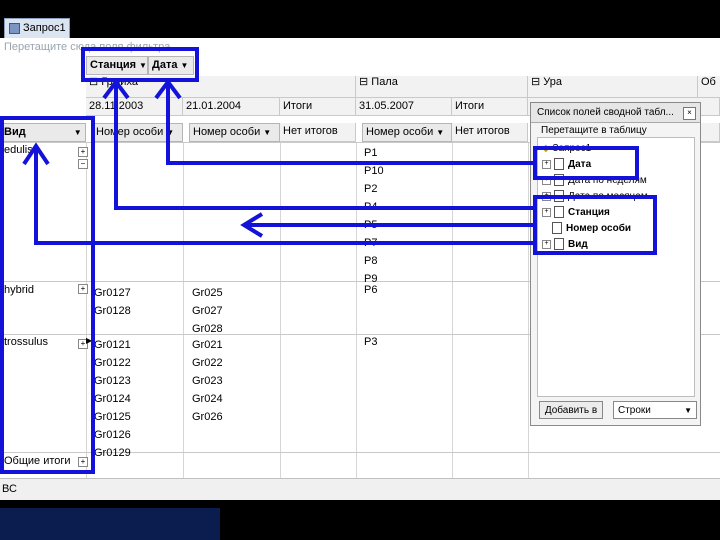 The height and width of the screenshot is (540, 720). I want to click on field-item-date: + Дата, so click(566, 165).